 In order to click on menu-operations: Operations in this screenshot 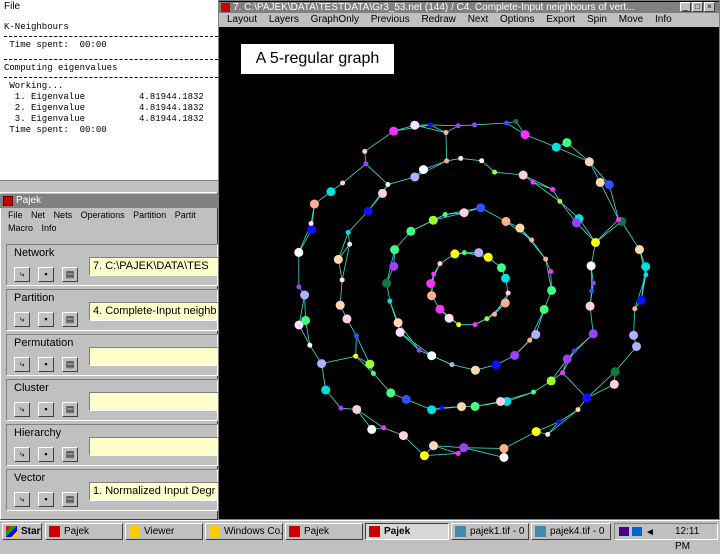, I will do `click(103, 215)`.